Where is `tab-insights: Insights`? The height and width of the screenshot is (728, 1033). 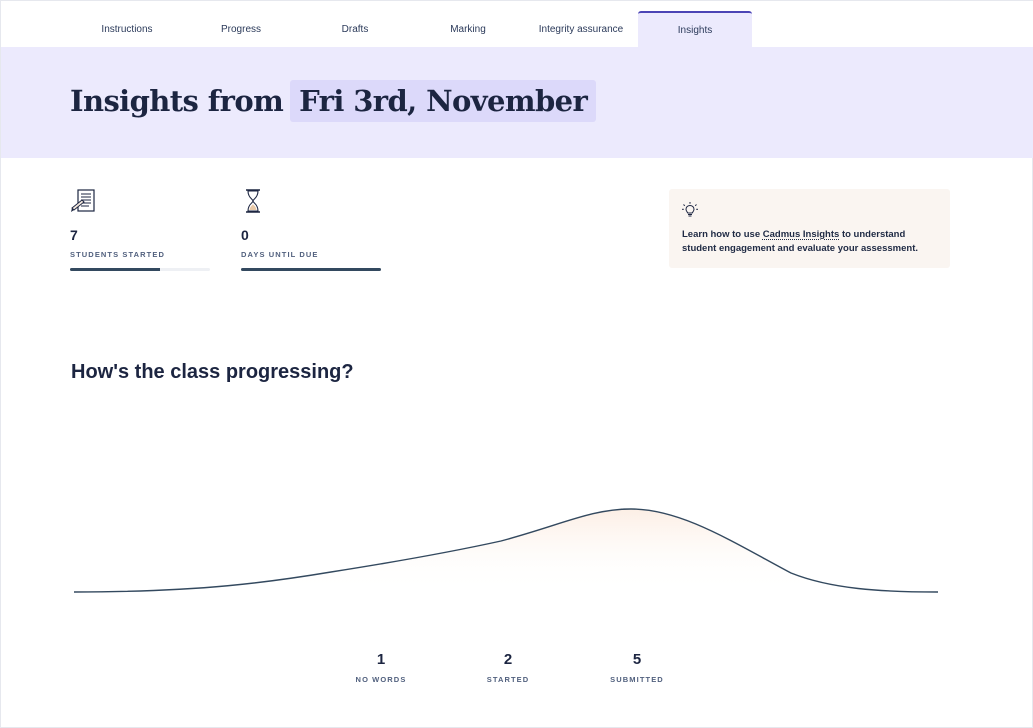
tab-insights: Insights is located at coordinates (695, 29).